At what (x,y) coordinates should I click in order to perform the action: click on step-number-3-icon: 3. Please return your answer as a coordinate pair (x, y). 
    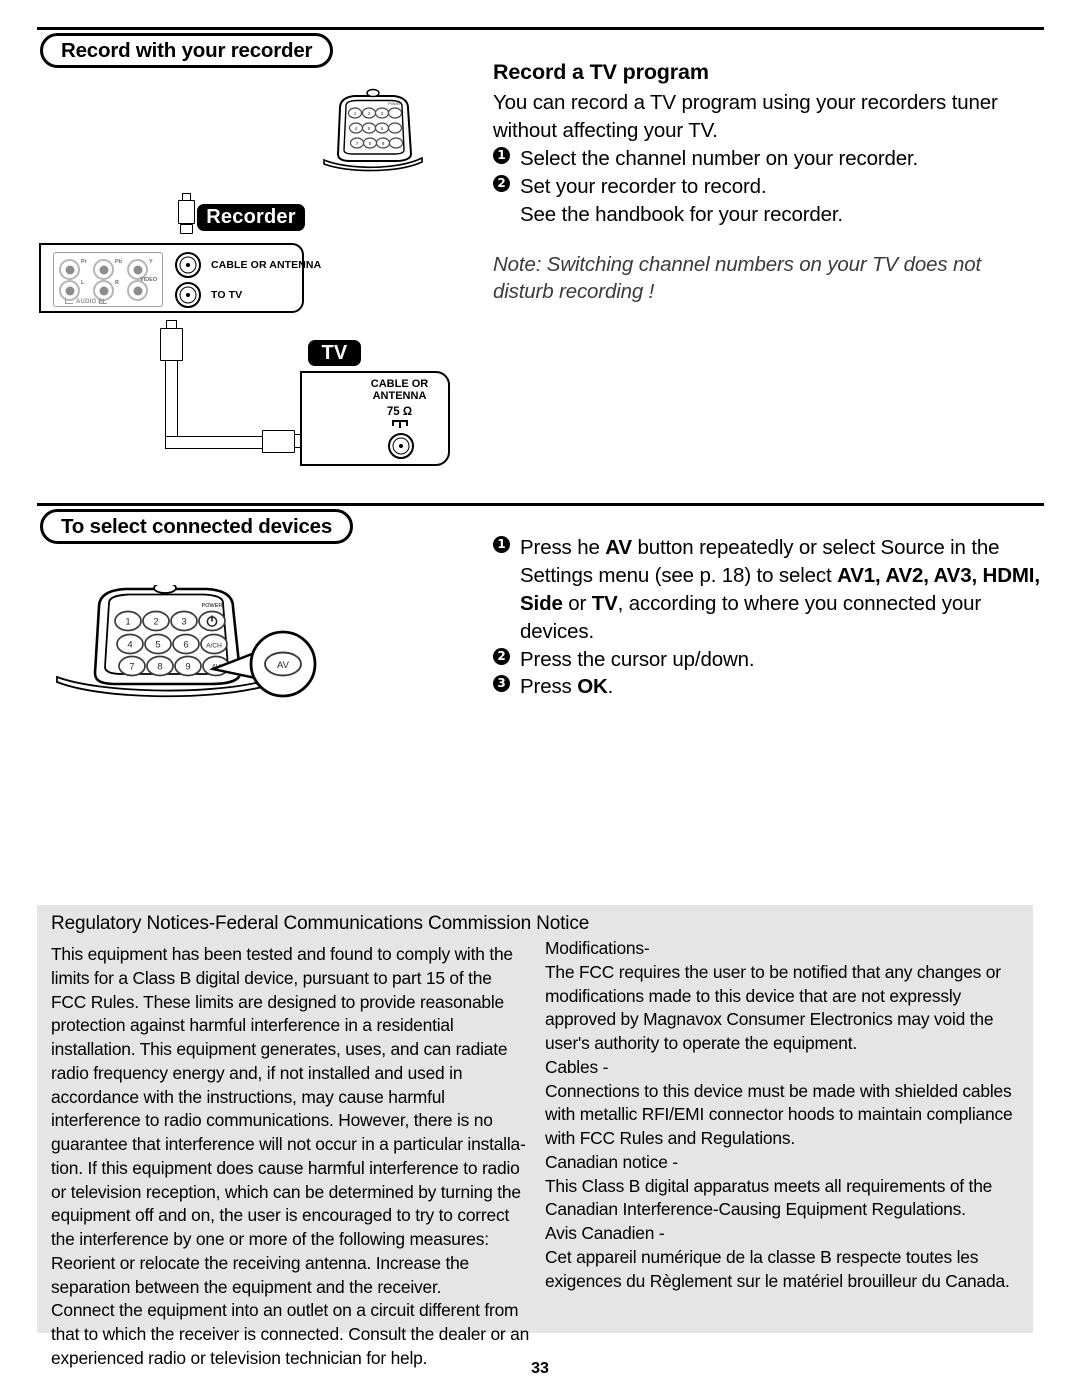
    Looking at the image, I should click on (501, 684).